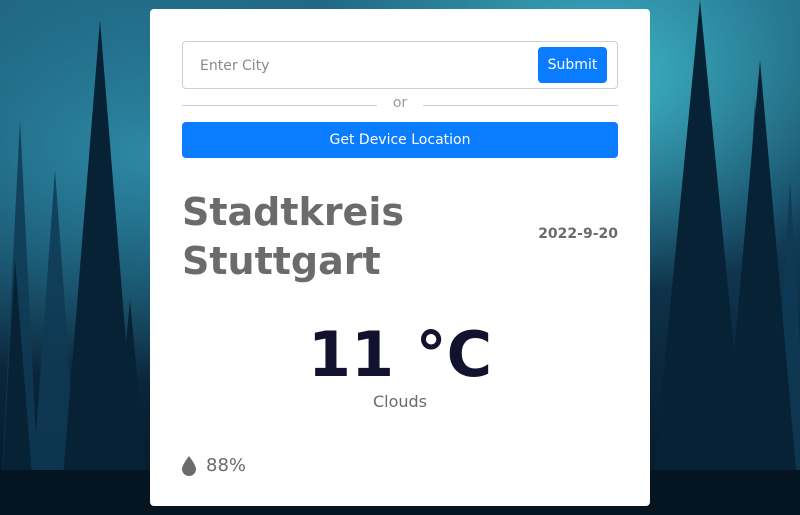 The image size is (800, 515). What do you see at coordinates (572, 65) in the screenshot?
I see `submit-button: Submit` at bounding box center [572, 65].